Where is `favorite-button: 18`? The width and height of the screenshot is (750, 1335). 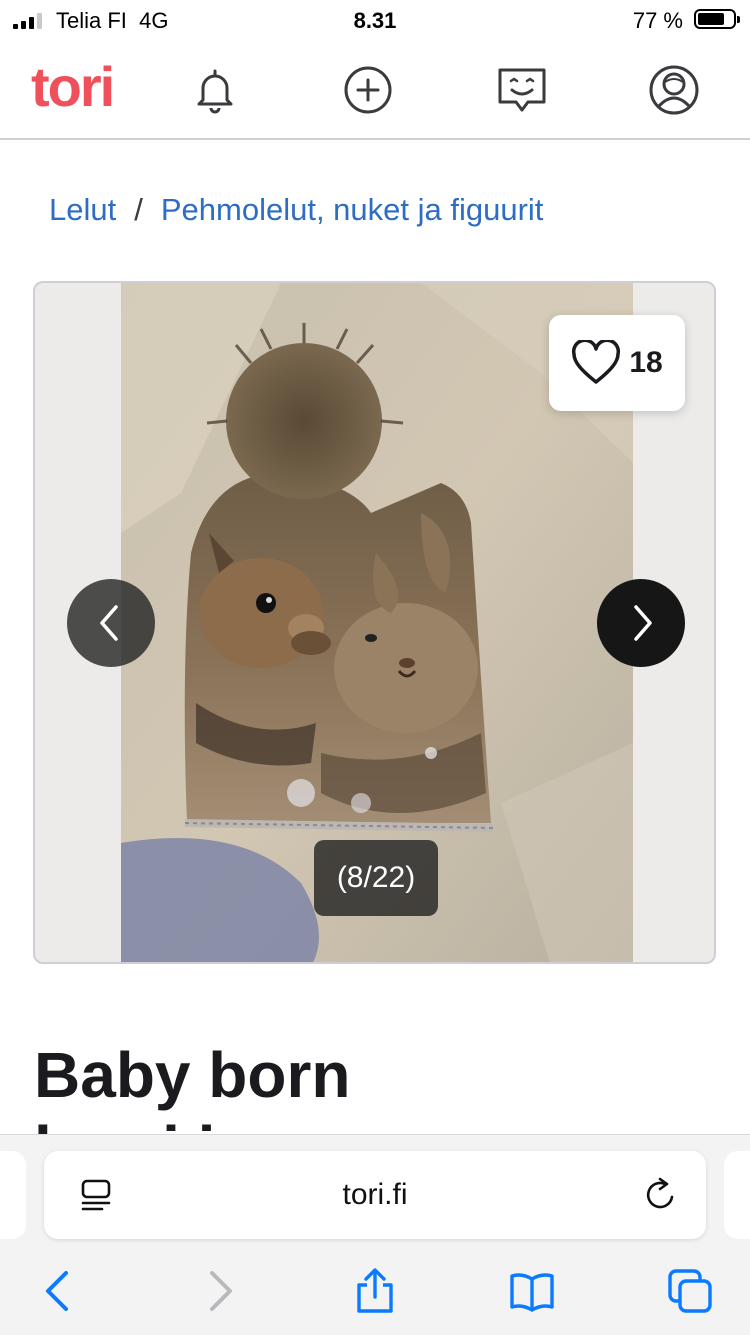 favorite-button: 18 is located at coordinates (617, 363).